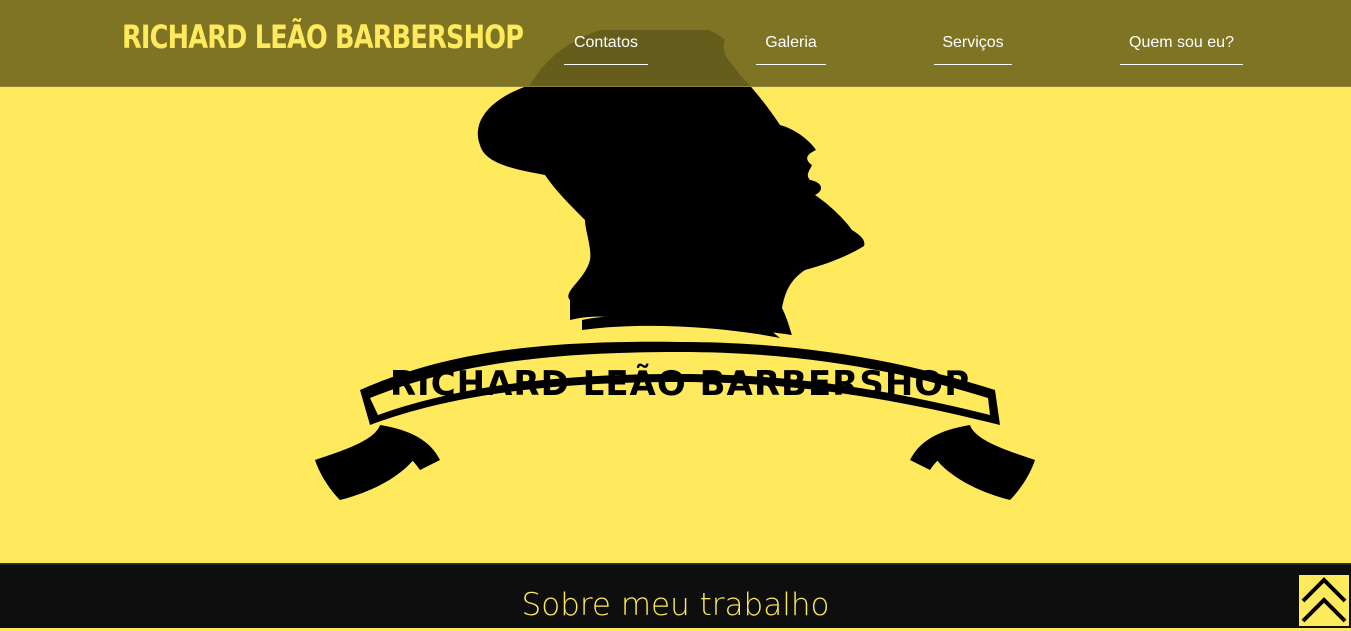  What do you see at coordinates (675, 605) in the screenshot?
I see `about-title: Sobre meu trabalho` at bounding box center [675, 605].